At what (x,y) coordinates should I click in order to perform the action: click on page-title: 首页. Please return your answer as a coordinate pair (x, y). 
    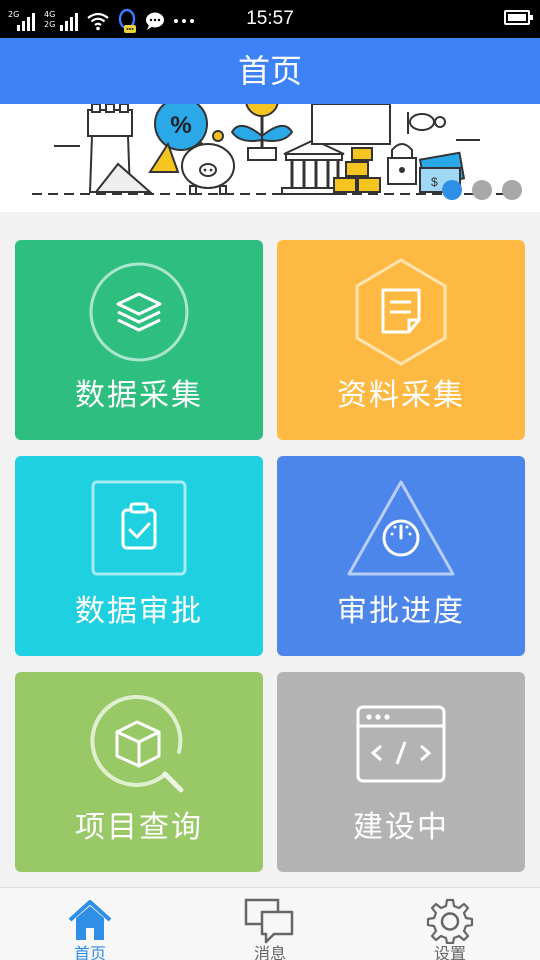
    Looking at the image, I should click on (269, 71).